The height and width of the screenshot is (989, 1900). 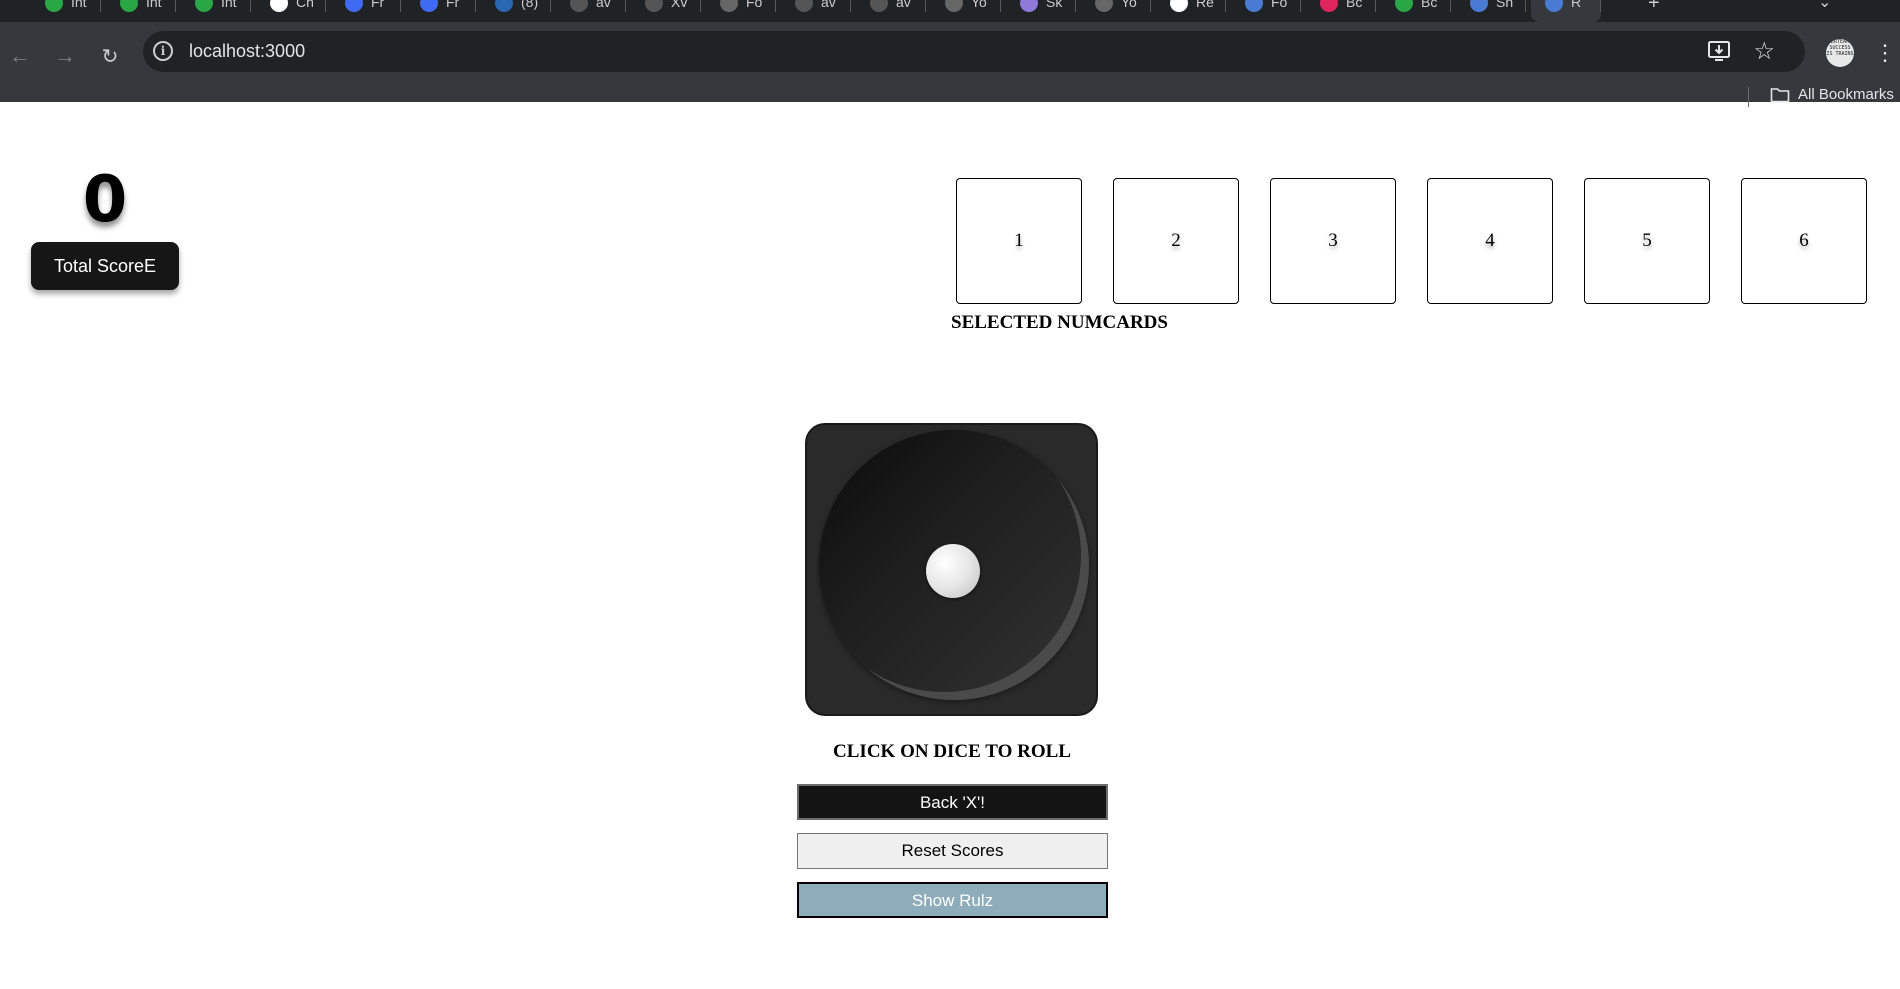 I want to click on selected-numcards-label: SELECTED NUMCARDS, so click(x=1059, y=322).